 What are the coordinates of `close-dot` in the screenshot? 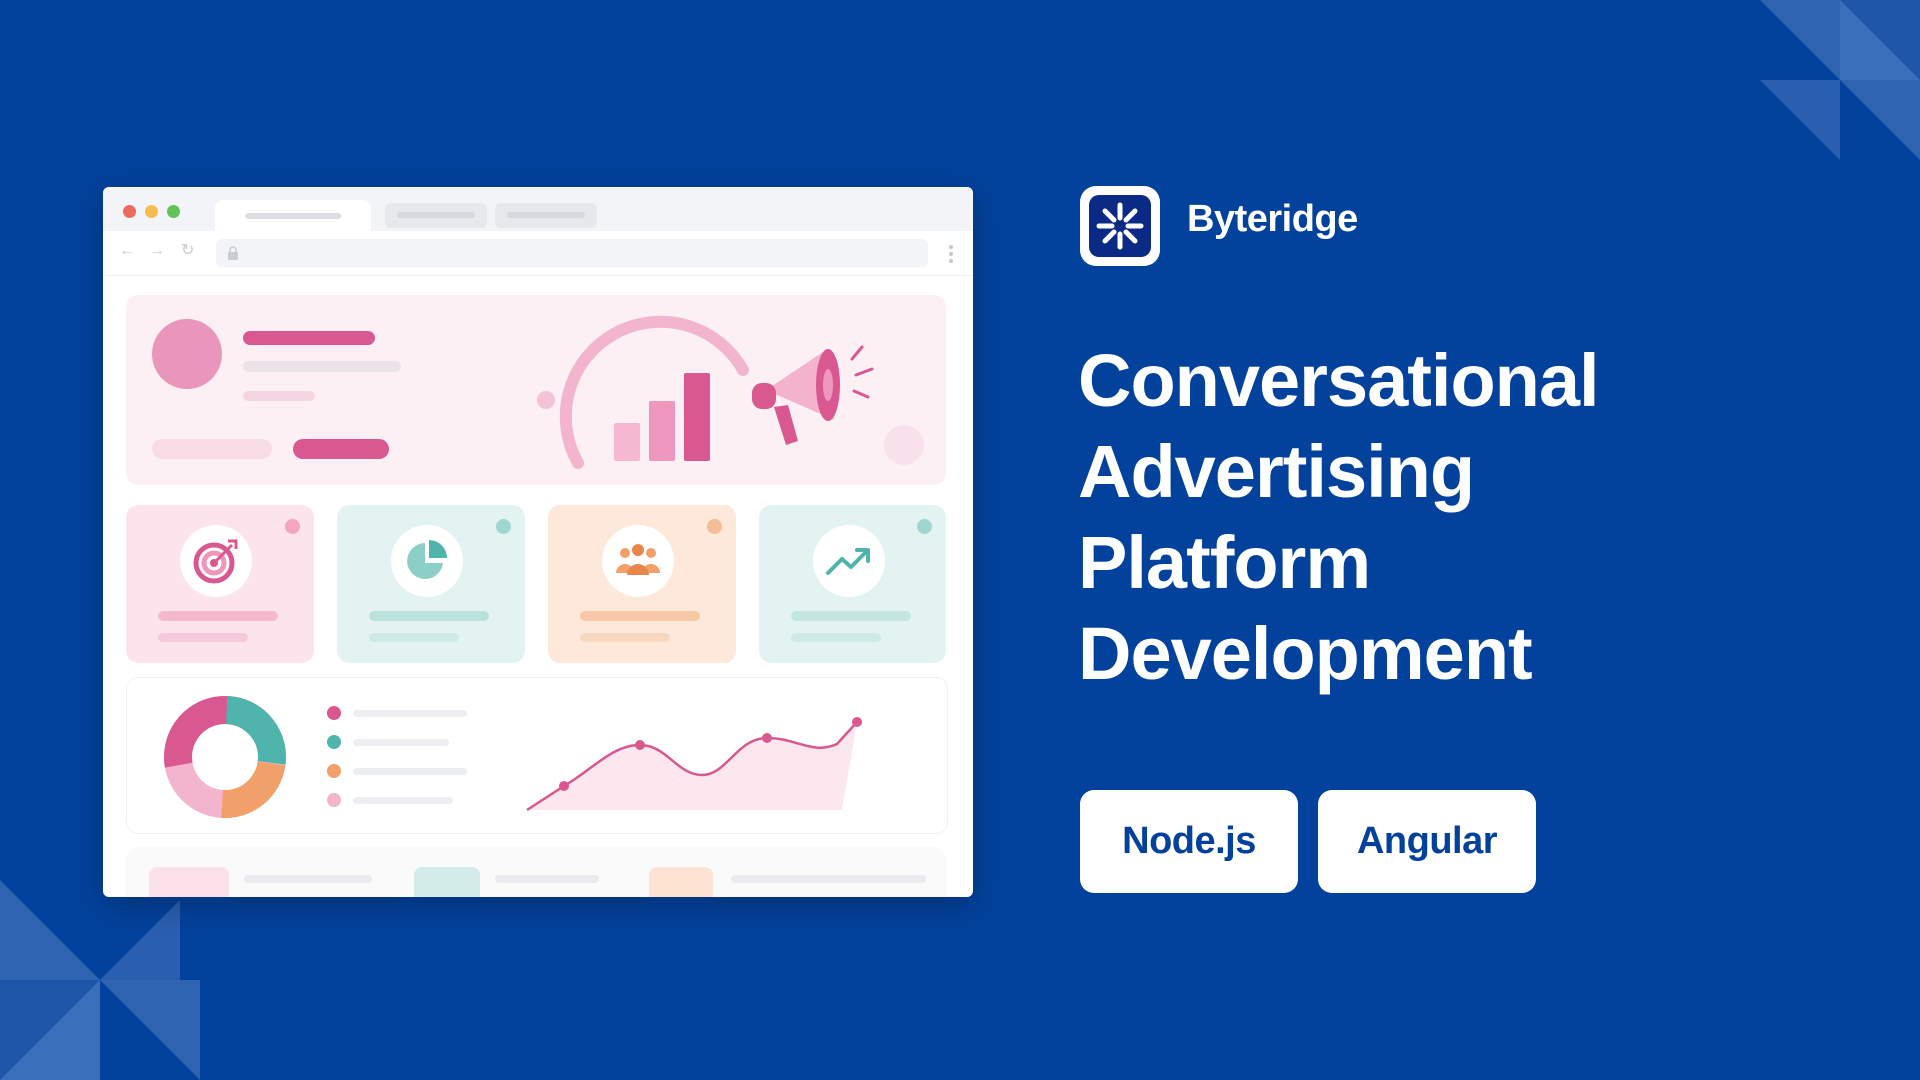 It's located at (129, 211).